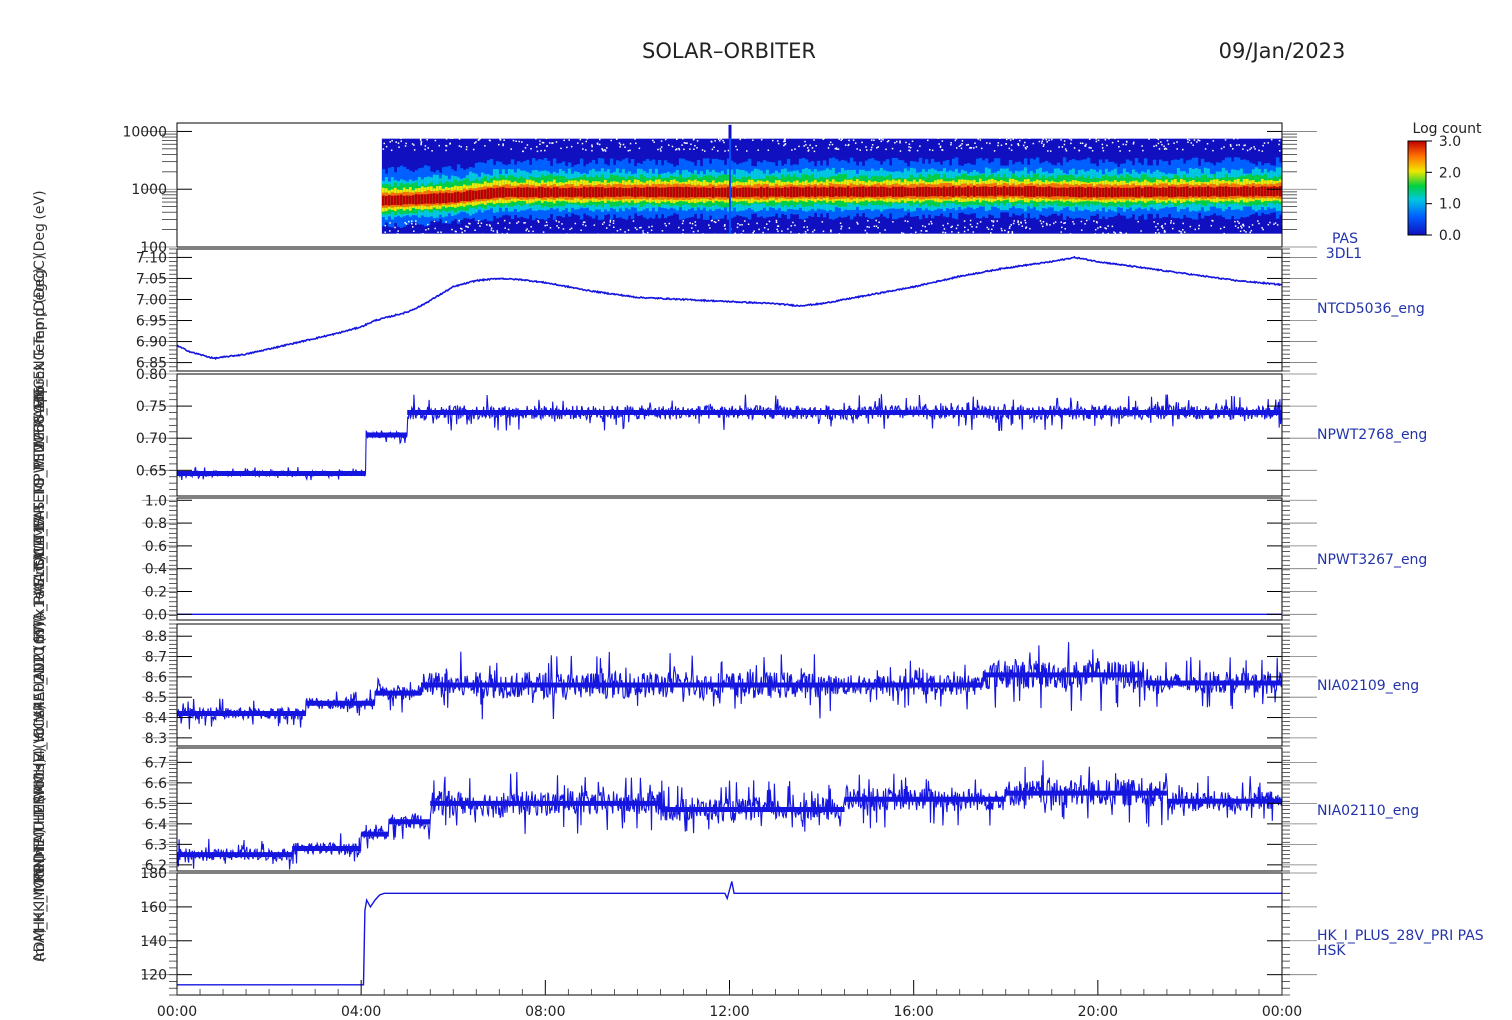  I want to click on y-tick-label: 6.3, so click(156, 845).